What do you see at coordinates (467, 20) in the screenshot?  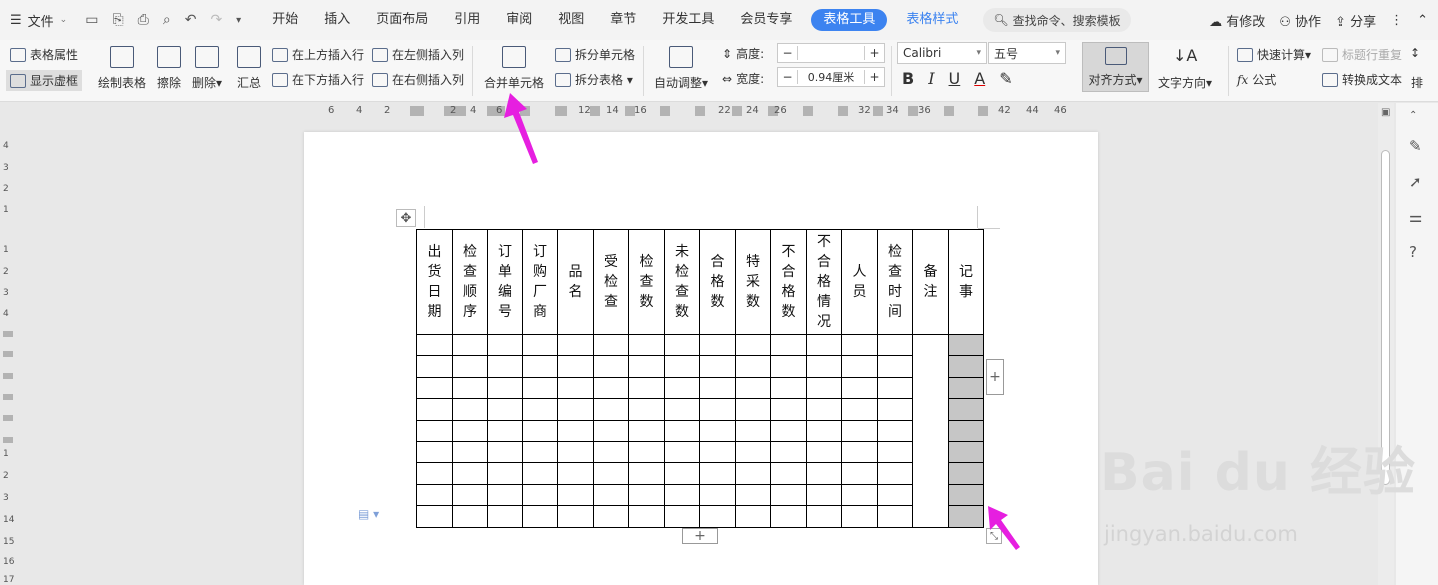 I see `tab-references: 引用` at bounding box center [467, 20].